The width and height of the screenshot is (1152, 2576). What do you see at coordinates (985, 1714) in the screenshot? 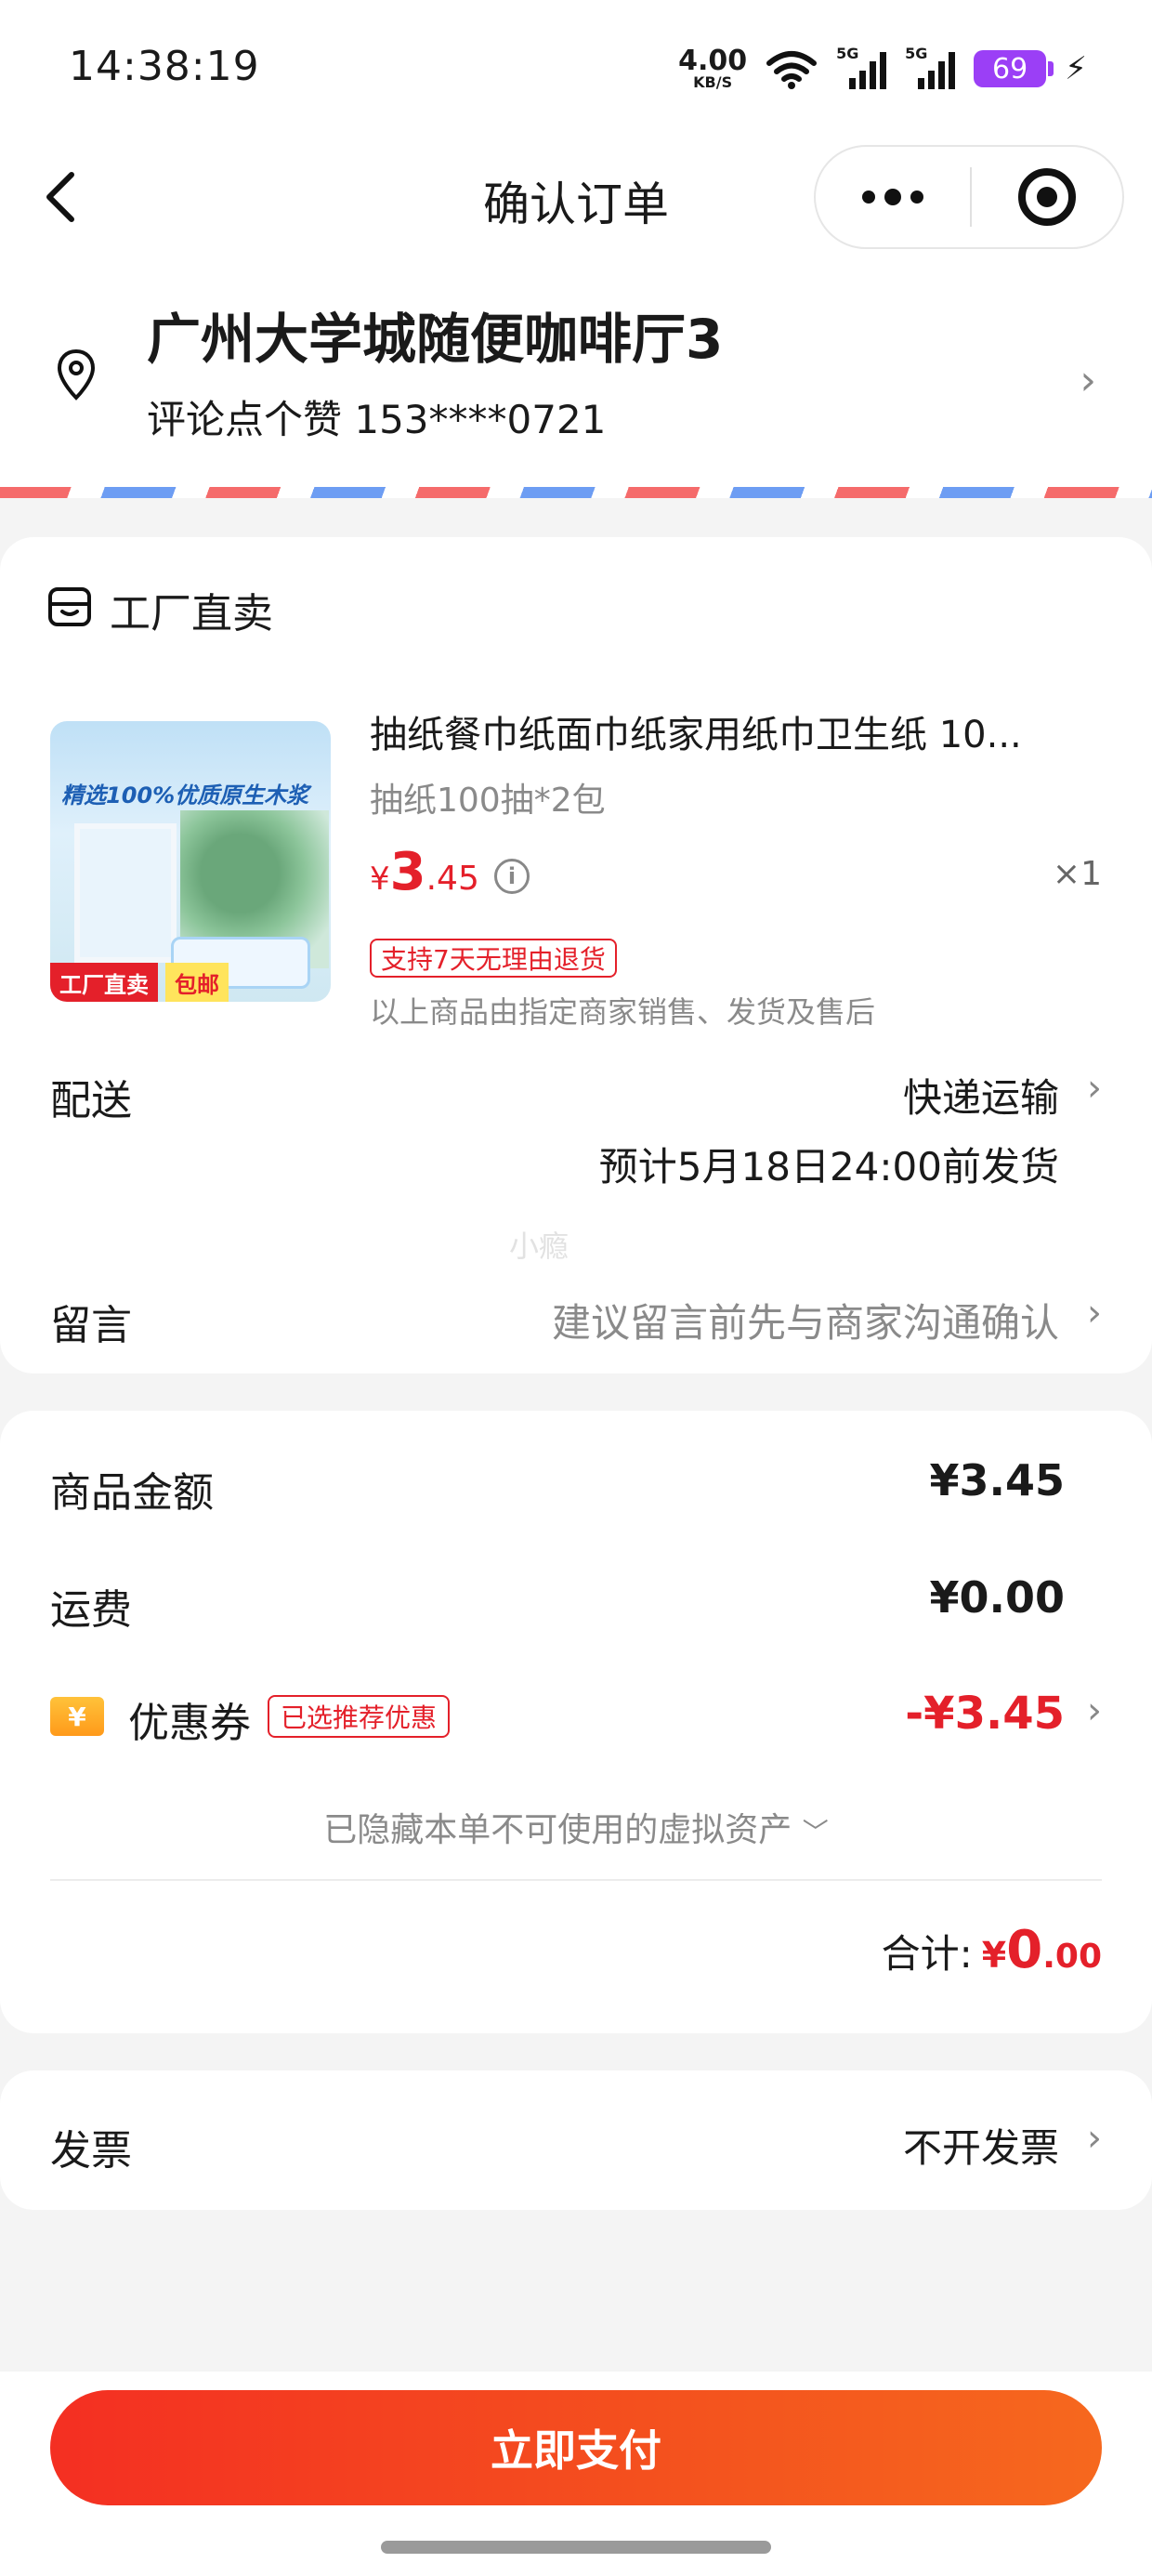
I see `coupon-discount: -¥3.45` at bounding box center [985, 1714].